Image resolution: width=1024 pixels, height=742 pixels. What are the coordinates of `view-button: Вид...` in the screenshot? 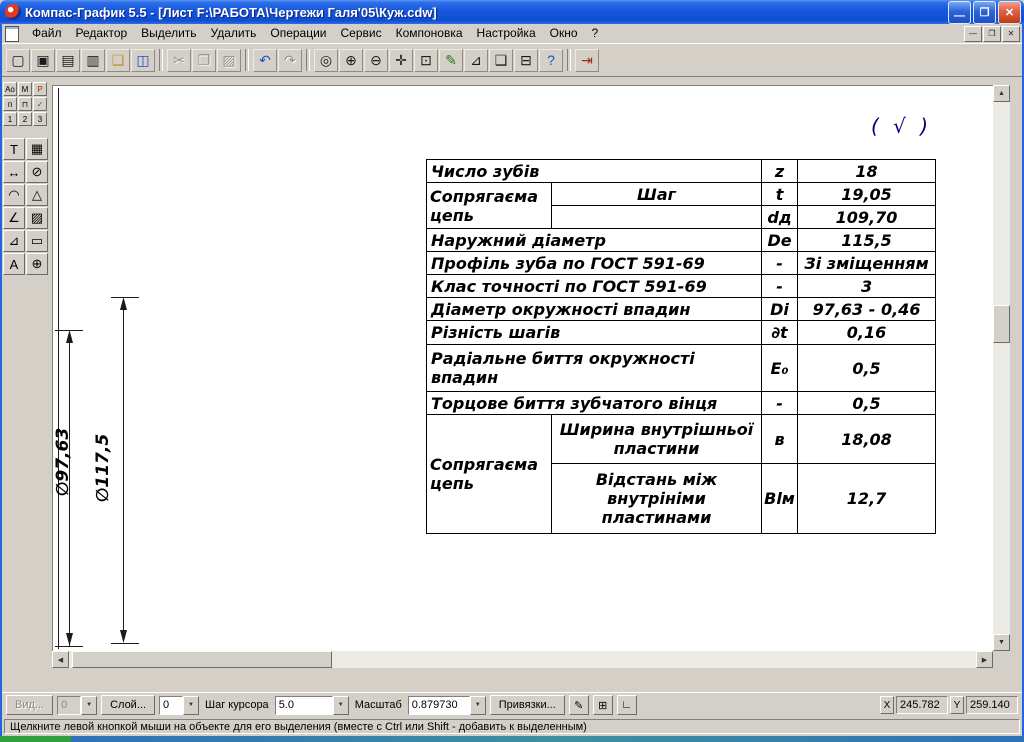 It's located at (30, 705).